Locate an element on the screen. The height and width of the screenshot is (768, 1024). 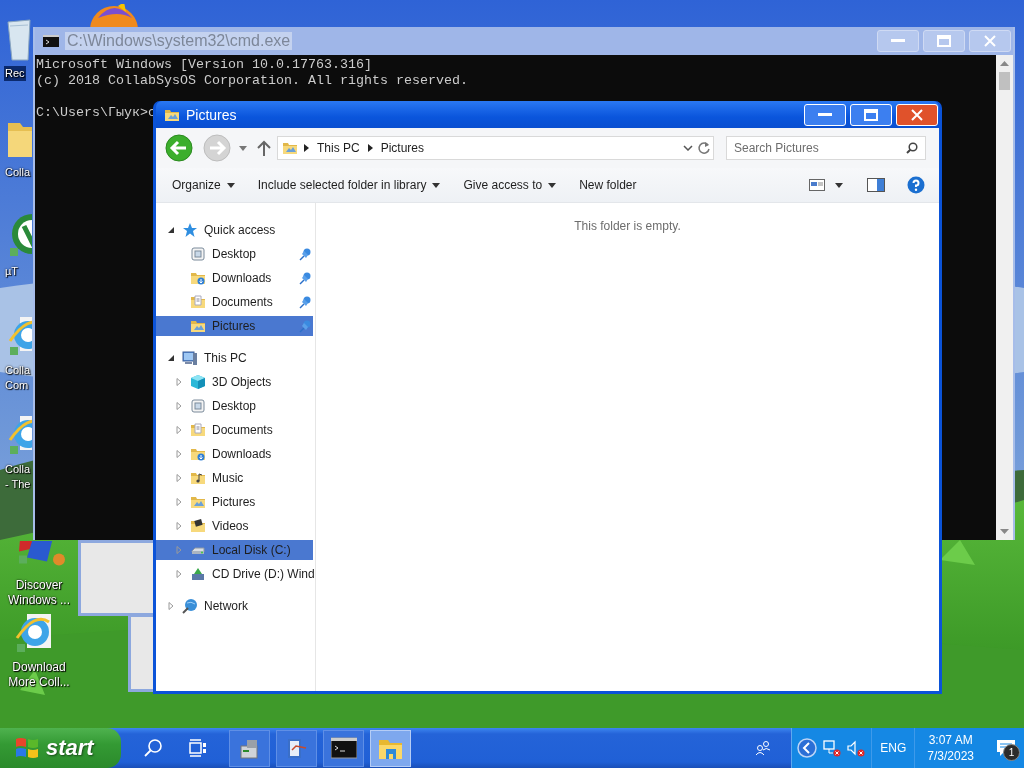
icon-label: Colla is located at coordinates (18, 172).